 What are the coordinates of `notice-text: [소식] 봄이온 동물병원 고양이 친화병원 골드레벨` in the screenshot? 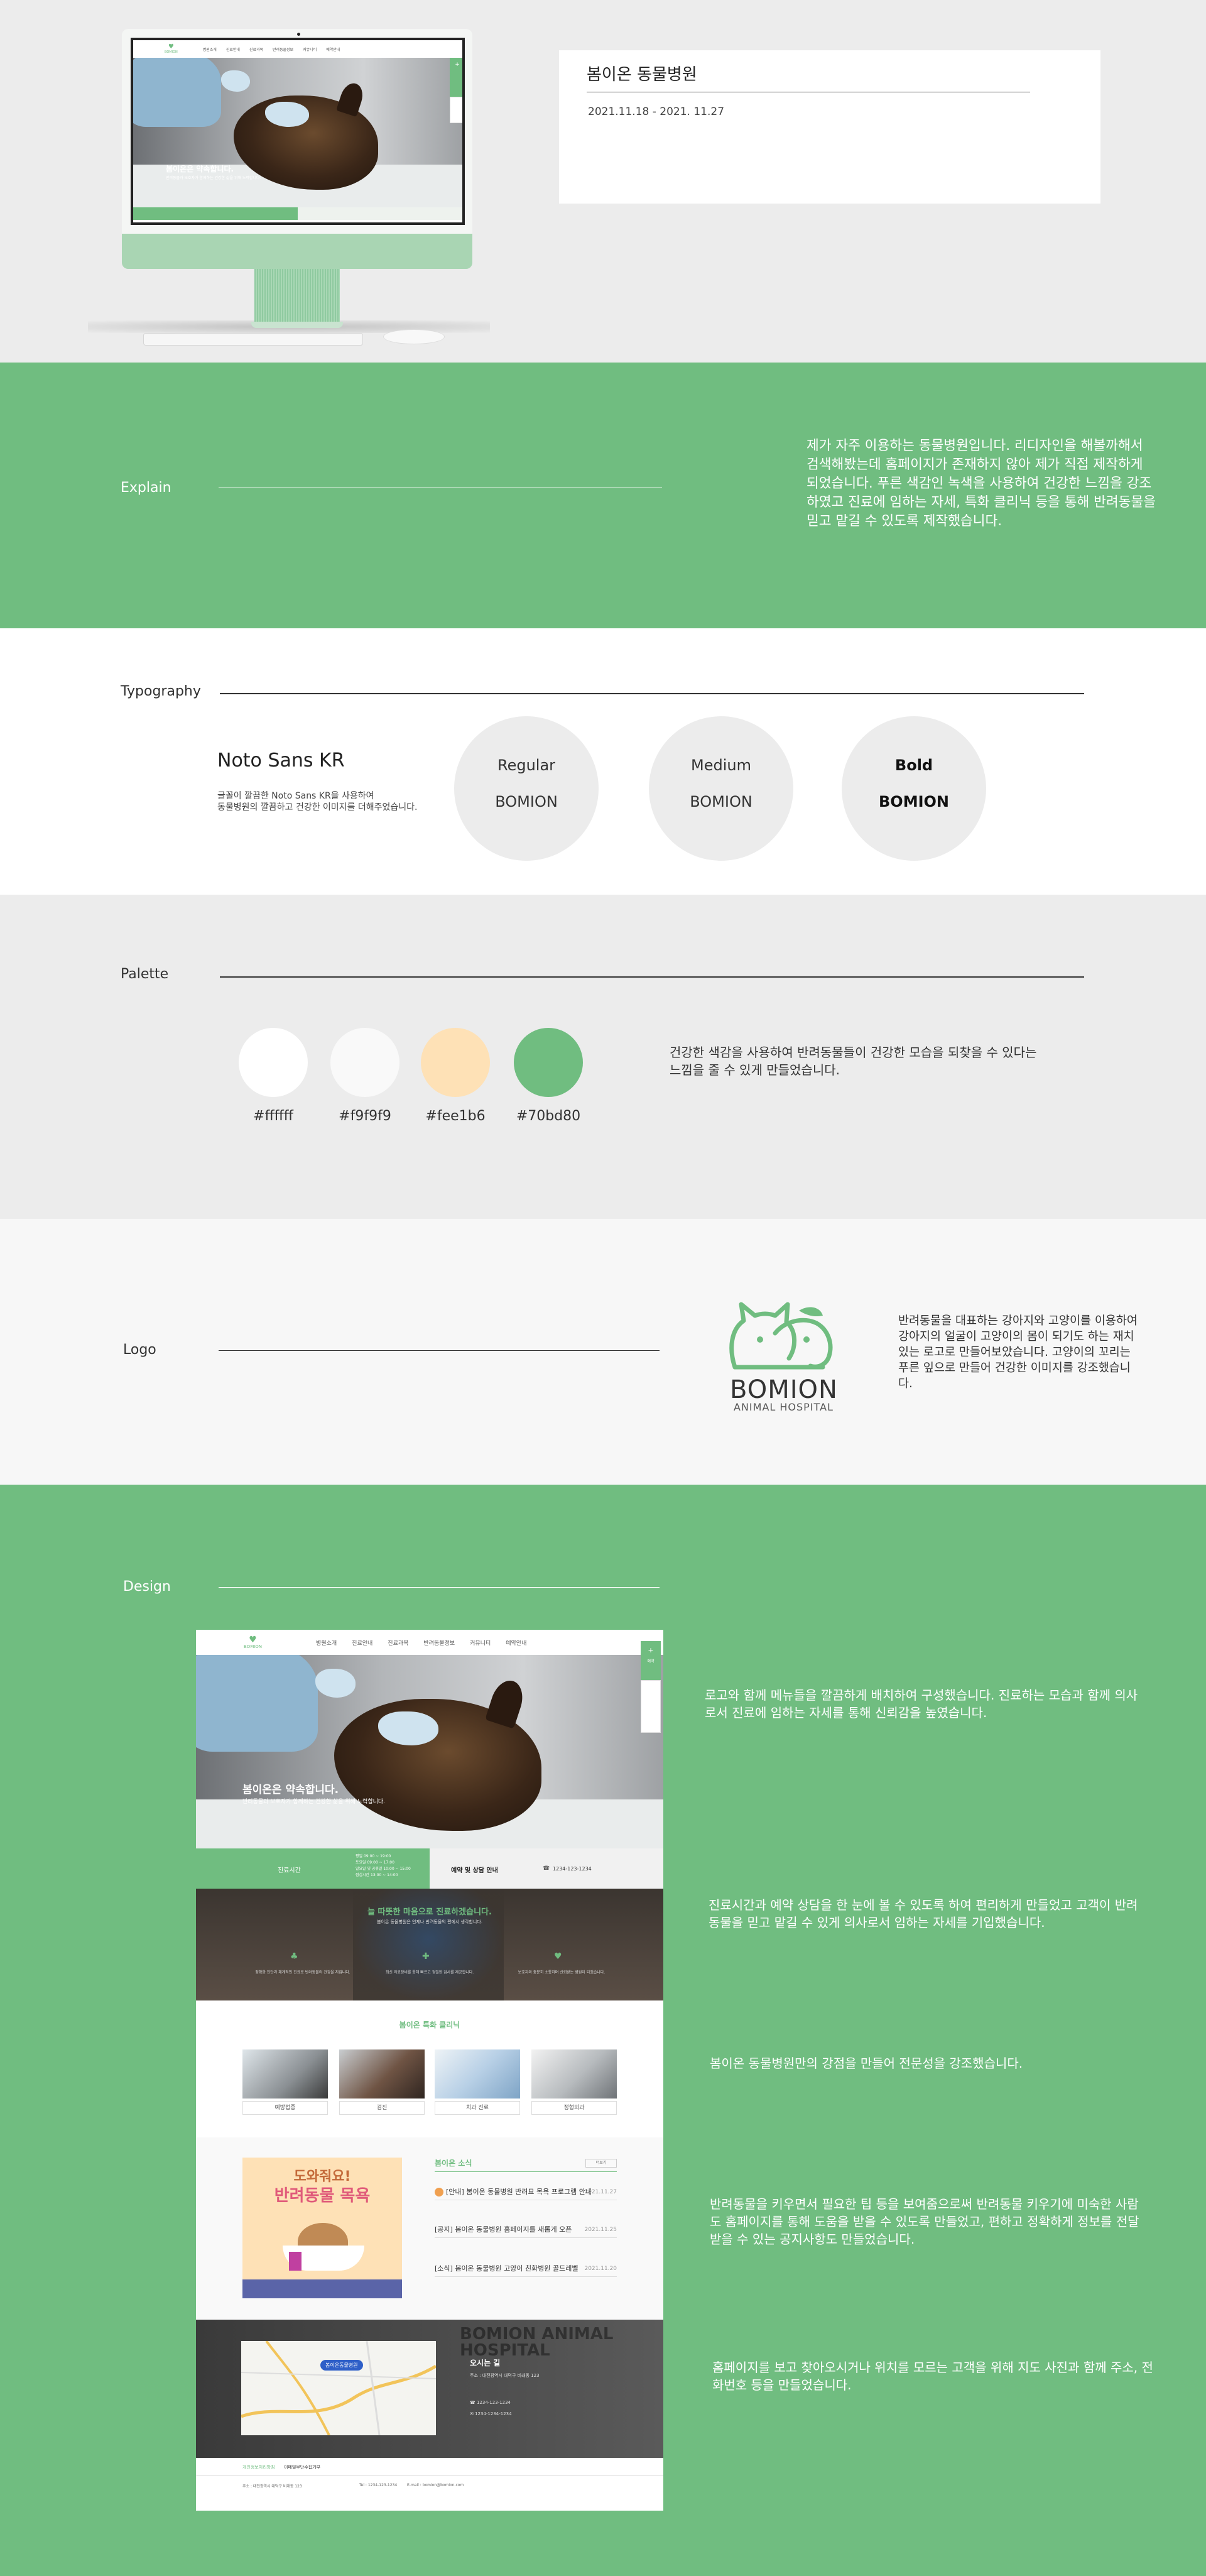 It's located at (507, 2269).